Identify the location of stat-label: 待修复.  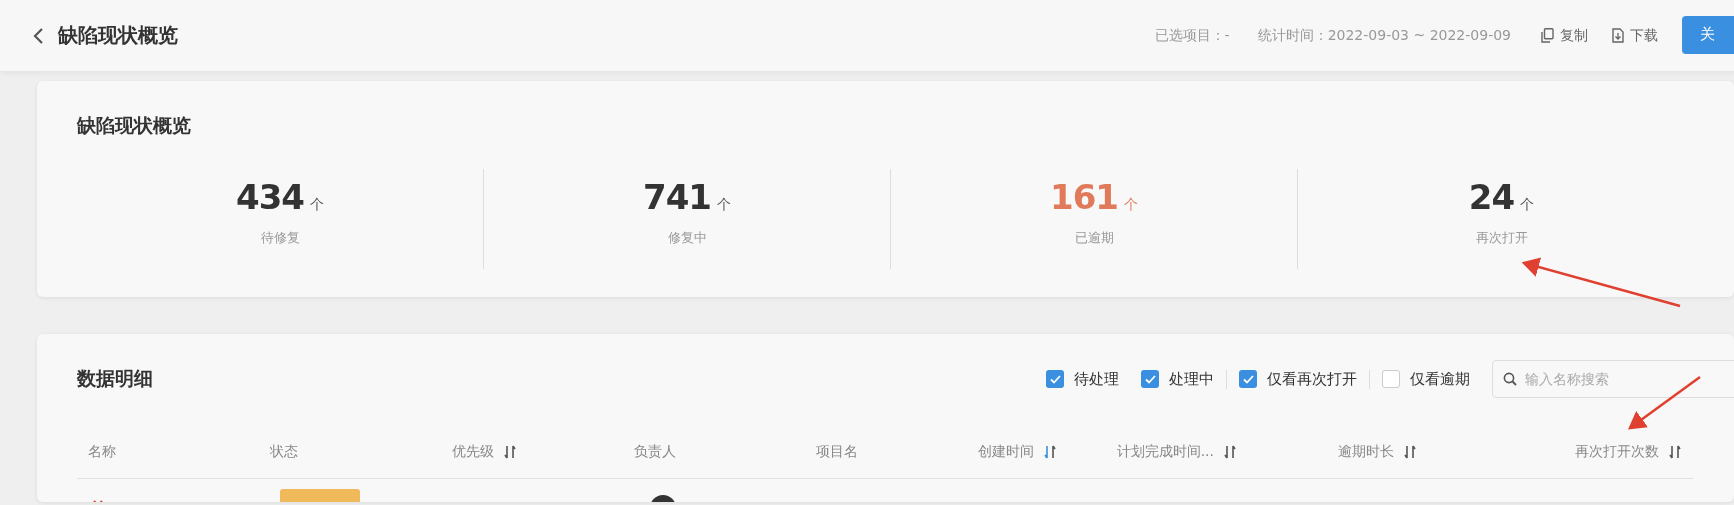
(280, 238).